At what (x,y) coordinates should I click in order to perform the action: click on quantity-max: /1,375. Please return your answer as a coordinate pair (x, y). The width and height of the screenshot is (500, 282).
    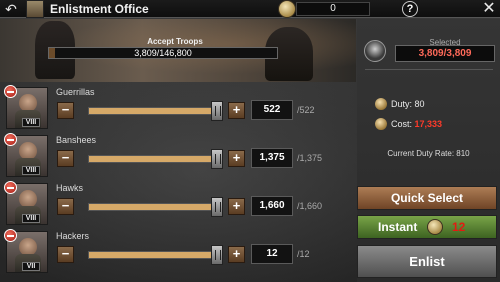
    Looking at the image, I should click on (310, 158).